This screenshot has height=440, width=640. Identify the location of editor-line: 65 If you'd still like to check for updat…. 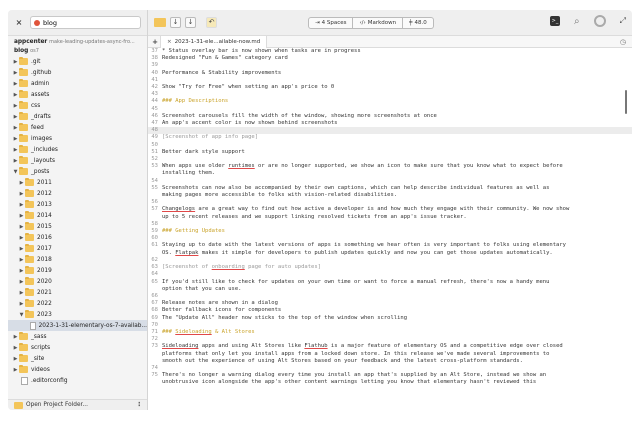
(390, 282).